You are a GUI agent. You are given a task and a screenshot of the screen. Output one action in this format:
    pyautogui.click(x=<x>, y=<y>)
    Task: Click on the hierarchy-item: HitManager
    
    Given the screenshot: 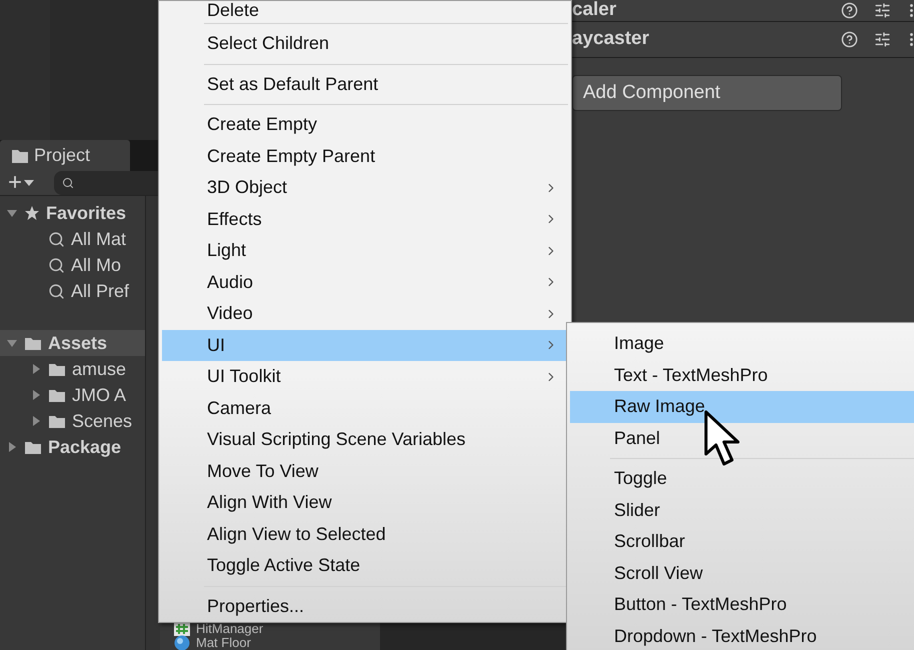 What is the action you would take?
    pyautogui.click(x=277, y=629)
    